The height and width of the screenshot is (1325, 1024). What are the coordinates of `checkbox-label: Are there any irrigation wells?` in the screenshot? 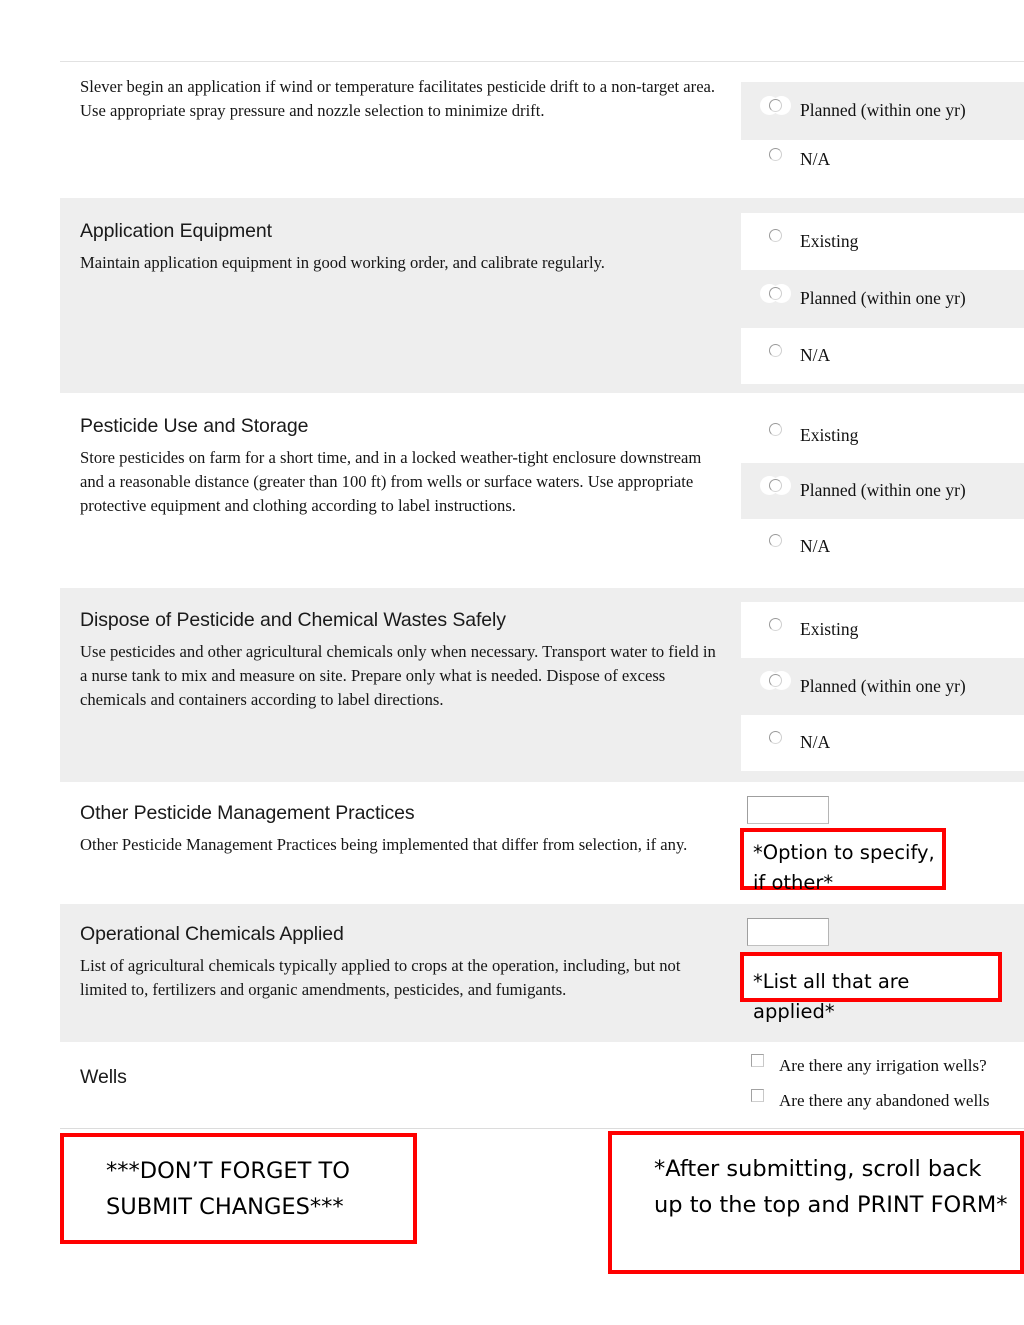 It's located at (883, 1065).